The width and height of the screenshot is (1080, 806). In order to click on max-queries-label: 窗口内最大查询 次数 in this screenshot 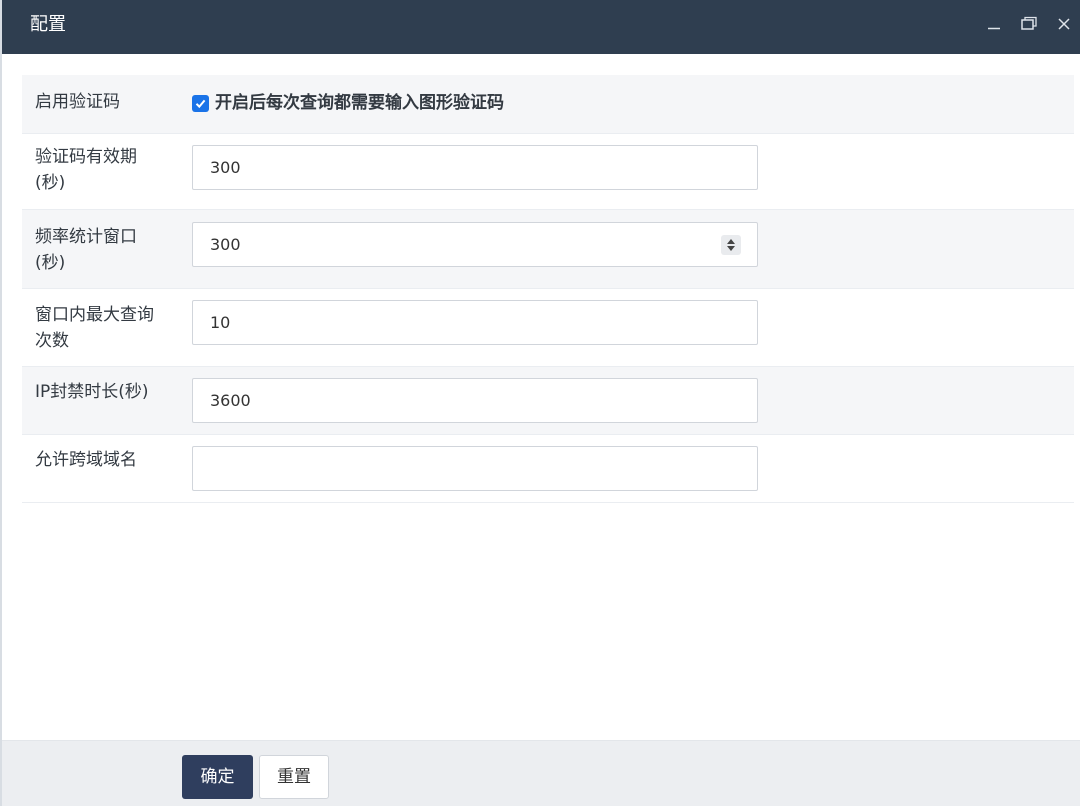, I will do `click(94, 328)`.